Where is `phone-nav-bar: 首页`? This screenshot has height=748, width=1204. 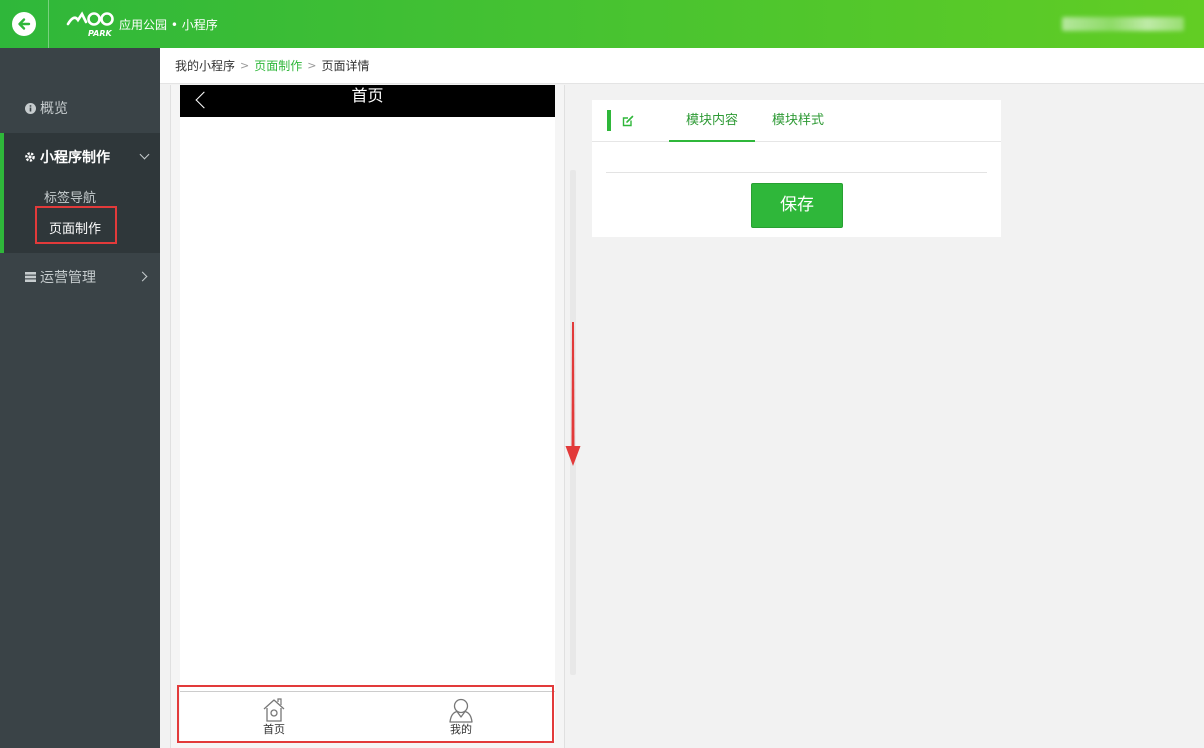 phone-nav-bar: 首页 is located at coordinates (367, 101).